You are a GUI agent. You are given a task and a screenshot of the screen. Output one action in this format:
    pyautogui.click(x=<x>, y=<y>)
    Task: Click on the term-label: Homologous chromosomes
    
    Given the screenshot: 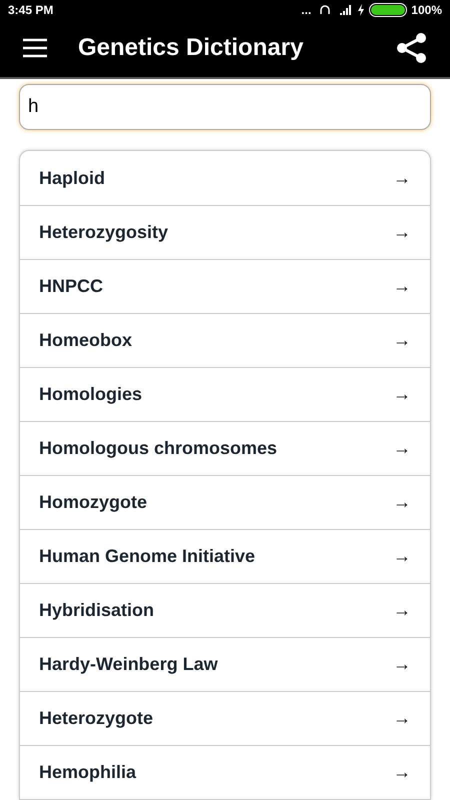 What is the action you would take?
    pyautogui.click(x=158, y=448)
    